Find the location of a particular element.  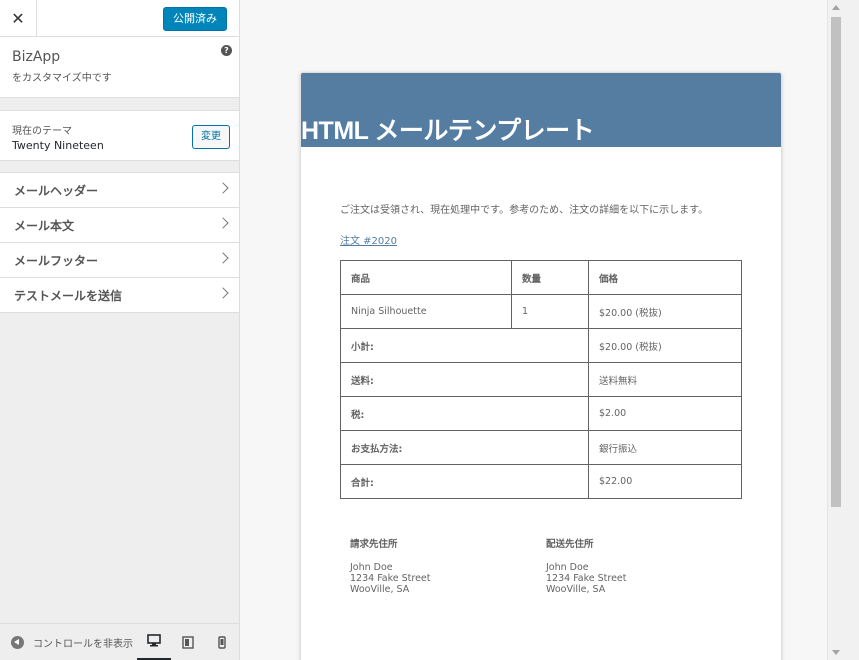

table-row: 小計: $20.00 (税抜) is located at coordinates (541, 345).